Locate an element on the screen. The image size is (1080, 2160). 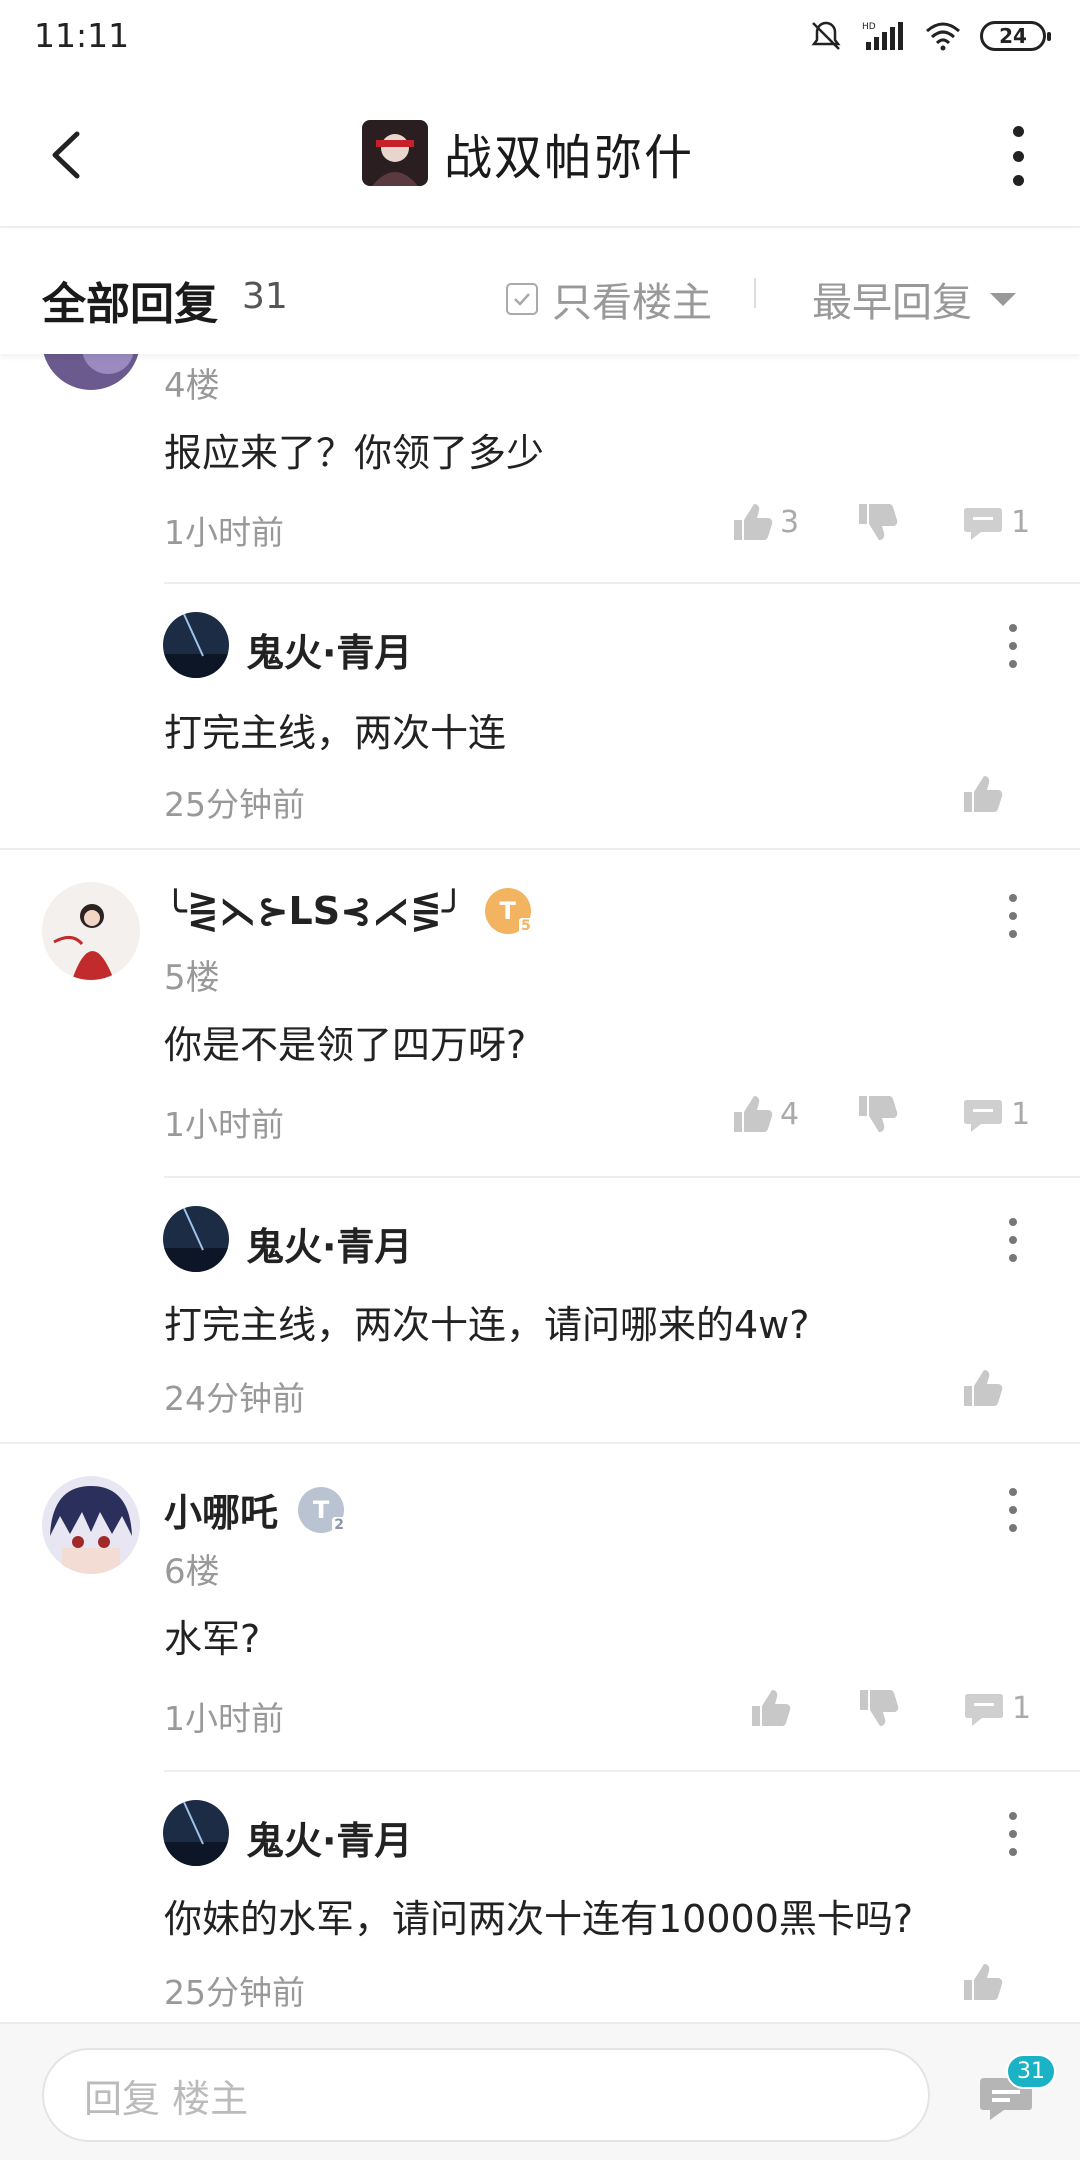
game-logo is located at coordinates (395, 153).